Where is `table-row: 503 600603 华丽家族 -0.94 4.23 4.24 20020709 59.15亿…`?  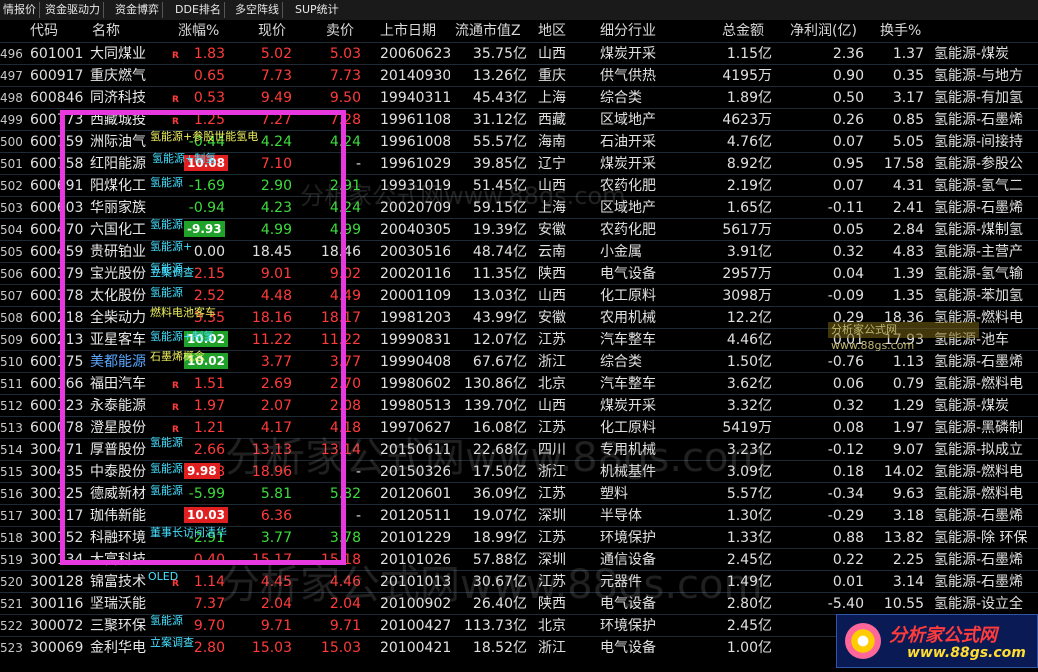
table-row: 503 600603 华丽家族 -0.94 4.23 4.24 20020709 59.15亿… is located at coordinates (519, 207).